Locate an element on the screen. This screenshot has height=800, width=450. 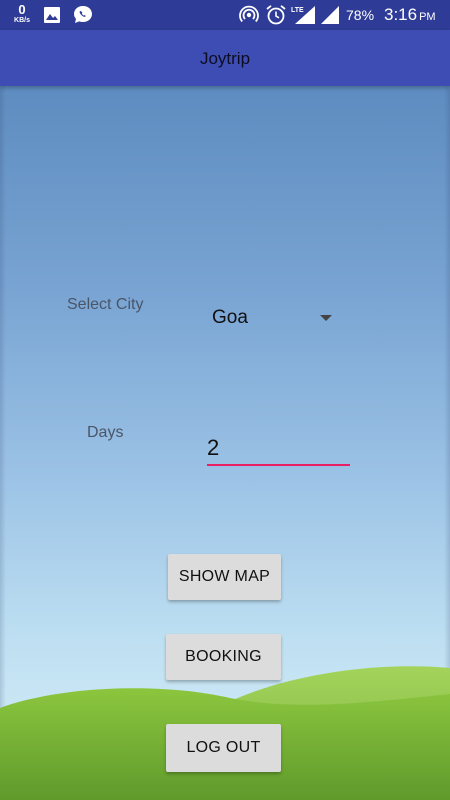
app-title: Joytrip is located at coordinates (225, 58).